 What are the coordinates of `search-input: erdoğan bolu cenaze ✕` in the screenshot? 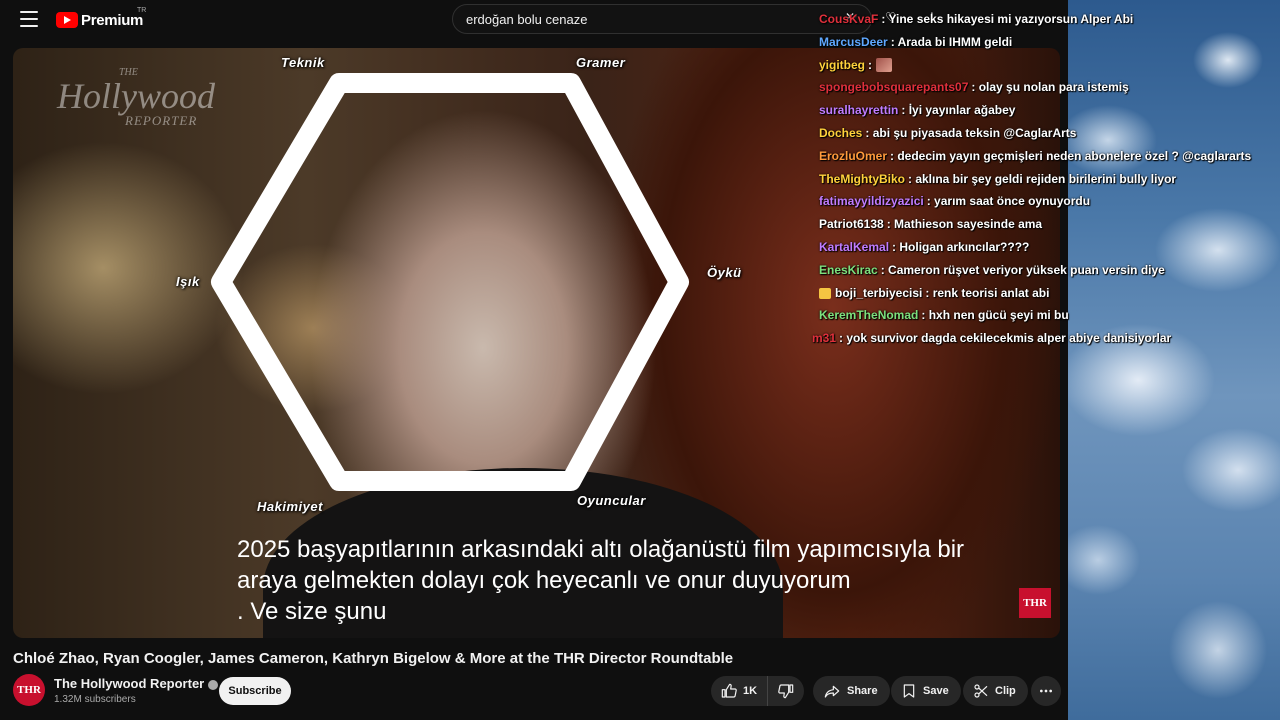 It's located at (662, 19).